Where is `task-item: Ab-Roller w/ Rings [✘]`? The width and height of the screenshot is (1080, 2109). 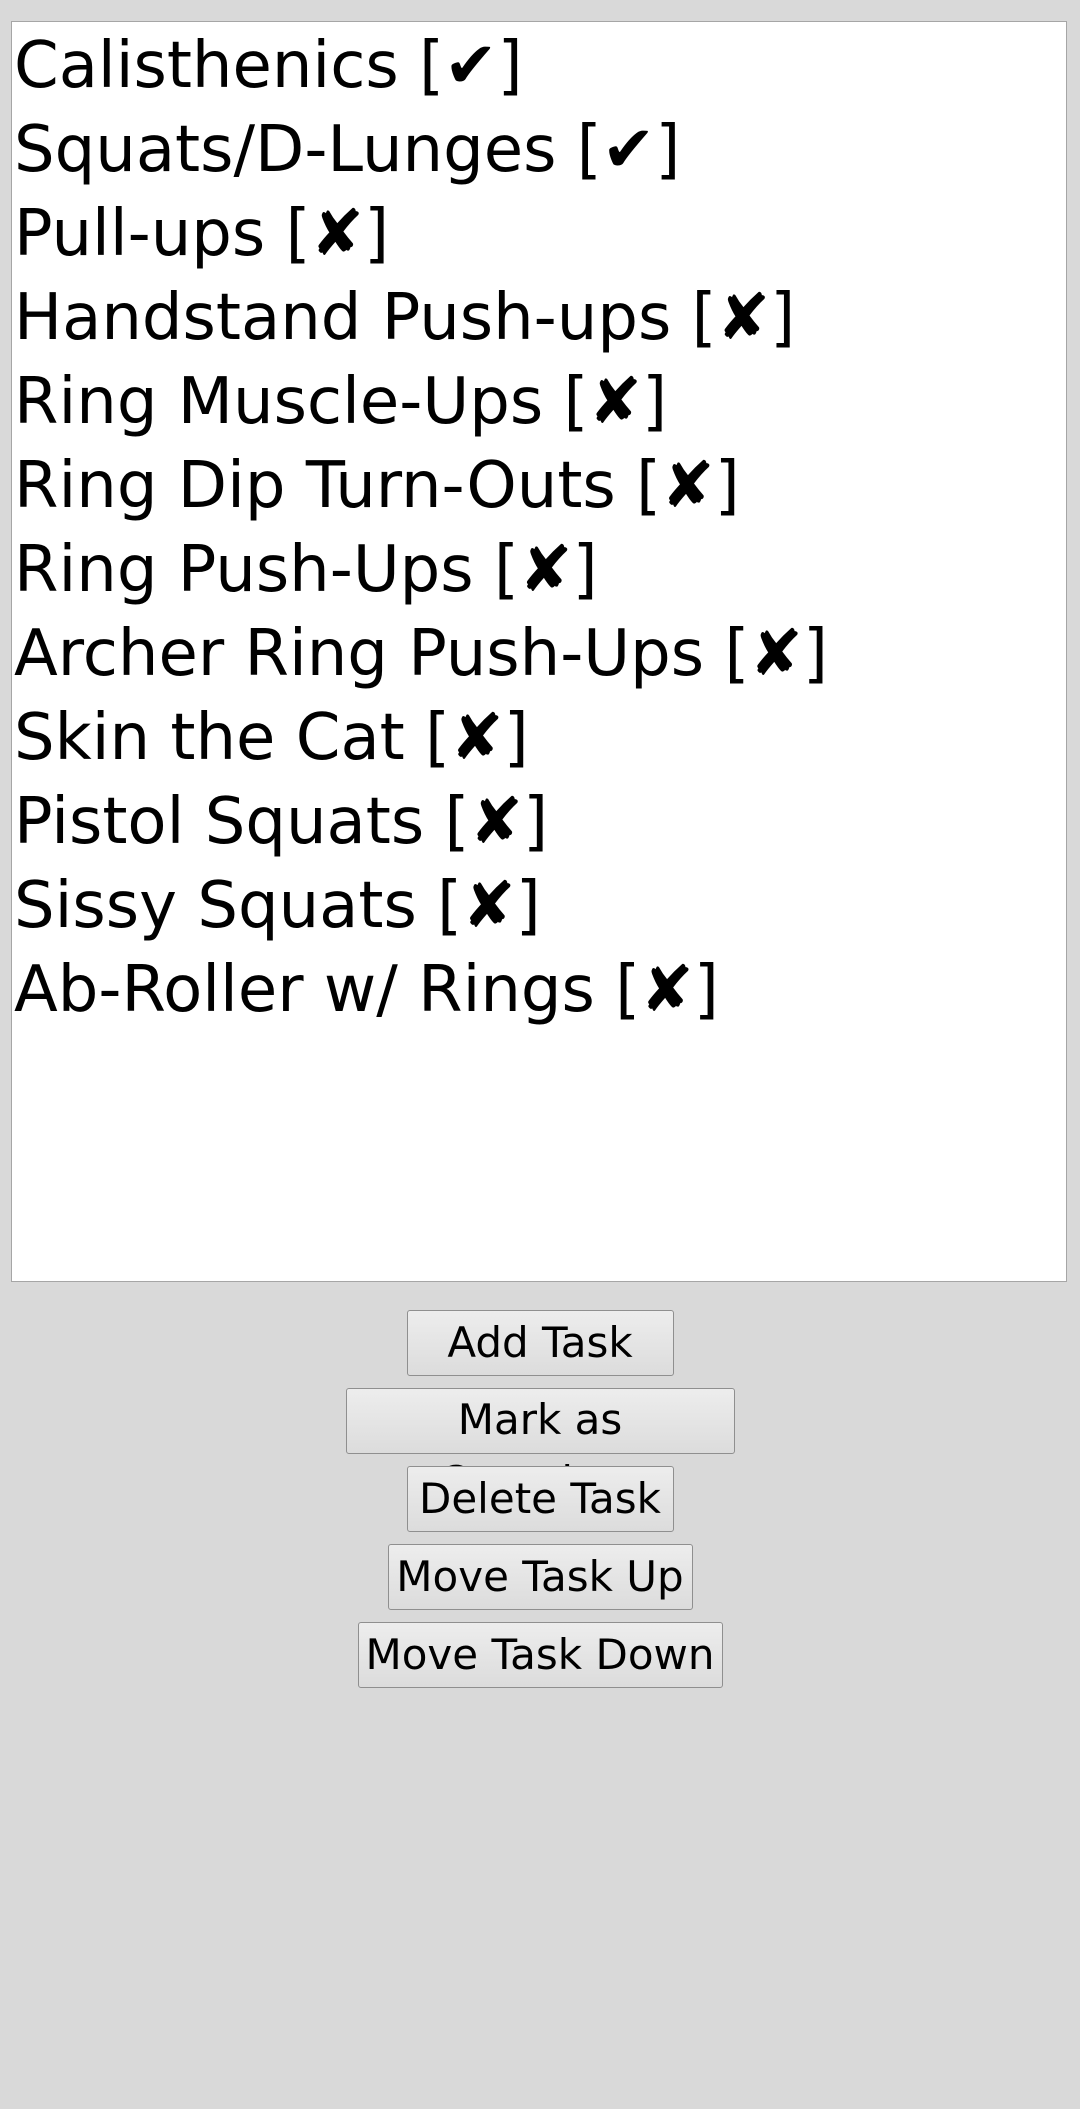
task-item: Ab-Roller w/ Rings [✘] is located at coordinates (539, 990).